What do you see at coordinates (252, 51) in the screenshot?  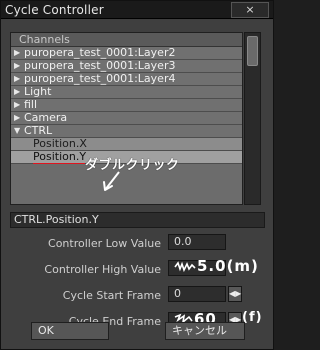 I see `scrollbar-thumb` at bounding box center [252, 51].